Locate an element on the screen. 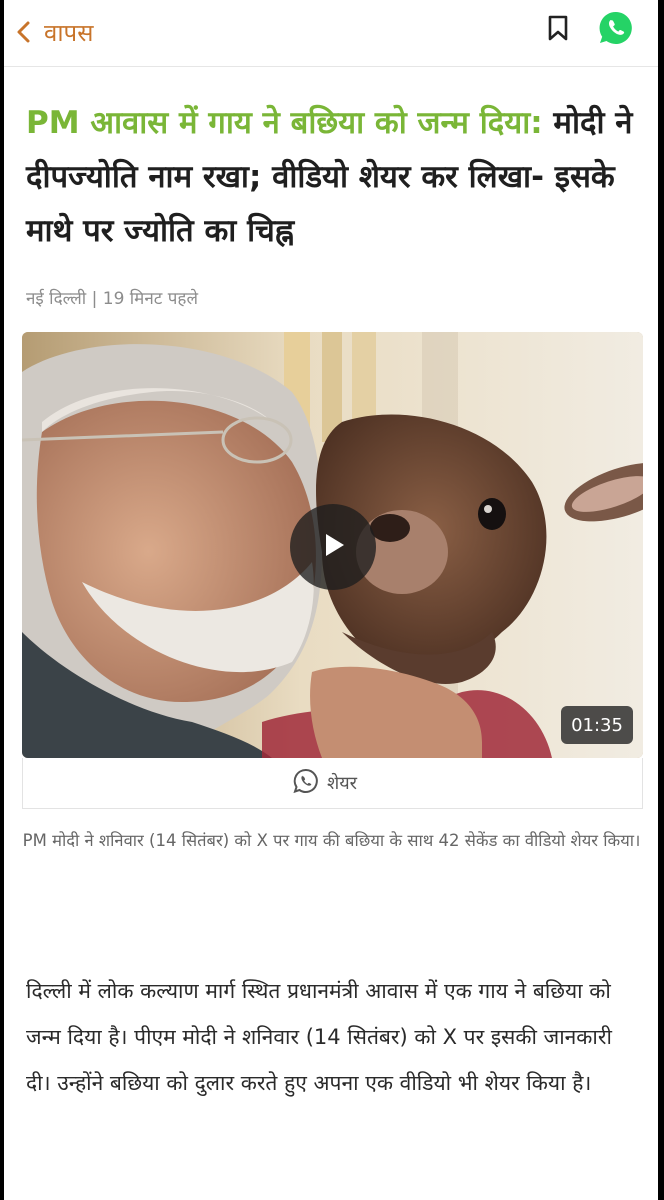 The height and width of the screenshot is (1200, 664). top-bar: वापस is located at coordinates (331, 33).